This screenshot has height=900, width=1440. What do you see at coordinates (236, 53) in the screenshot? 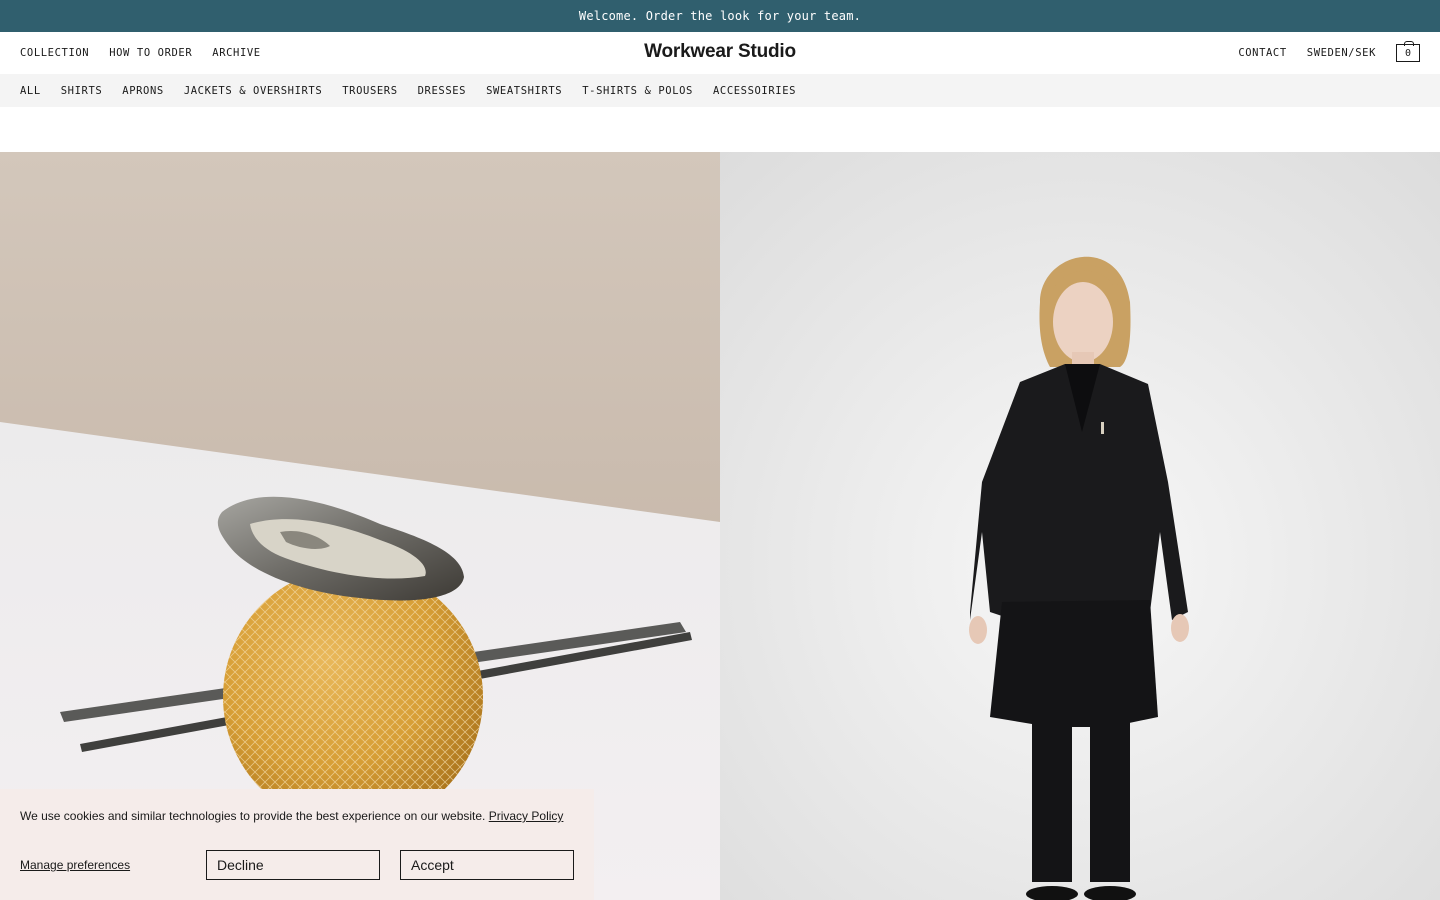
I see `nav-archive: ARCHIVE` at bounding box center [236, 53].